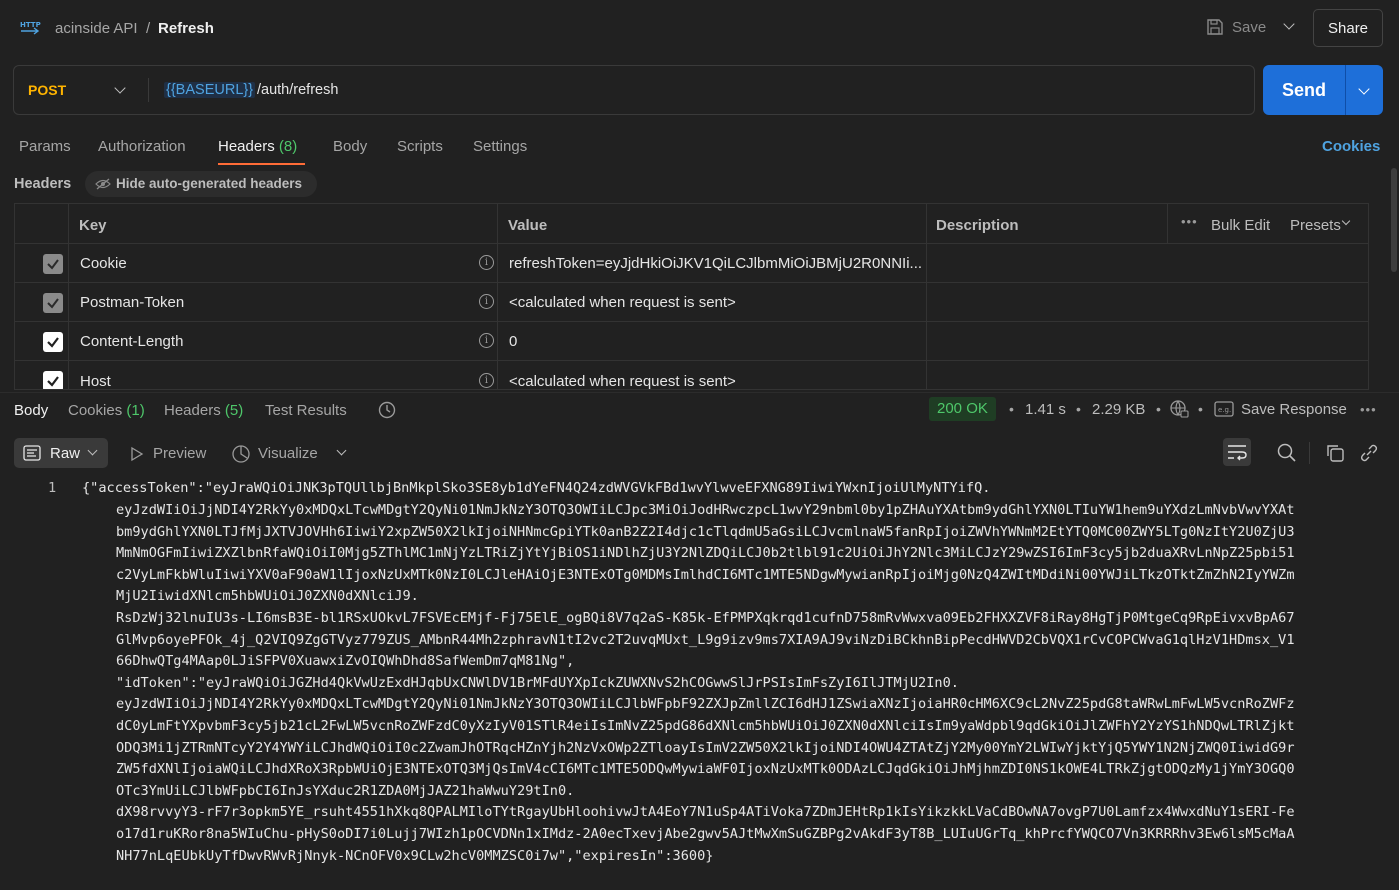 This screenshot has height=890, width=1399. Describe the element at coordinates (106, 410) in the screenshot. I see `response-tab-cookies: Cookies (1)` at that location.